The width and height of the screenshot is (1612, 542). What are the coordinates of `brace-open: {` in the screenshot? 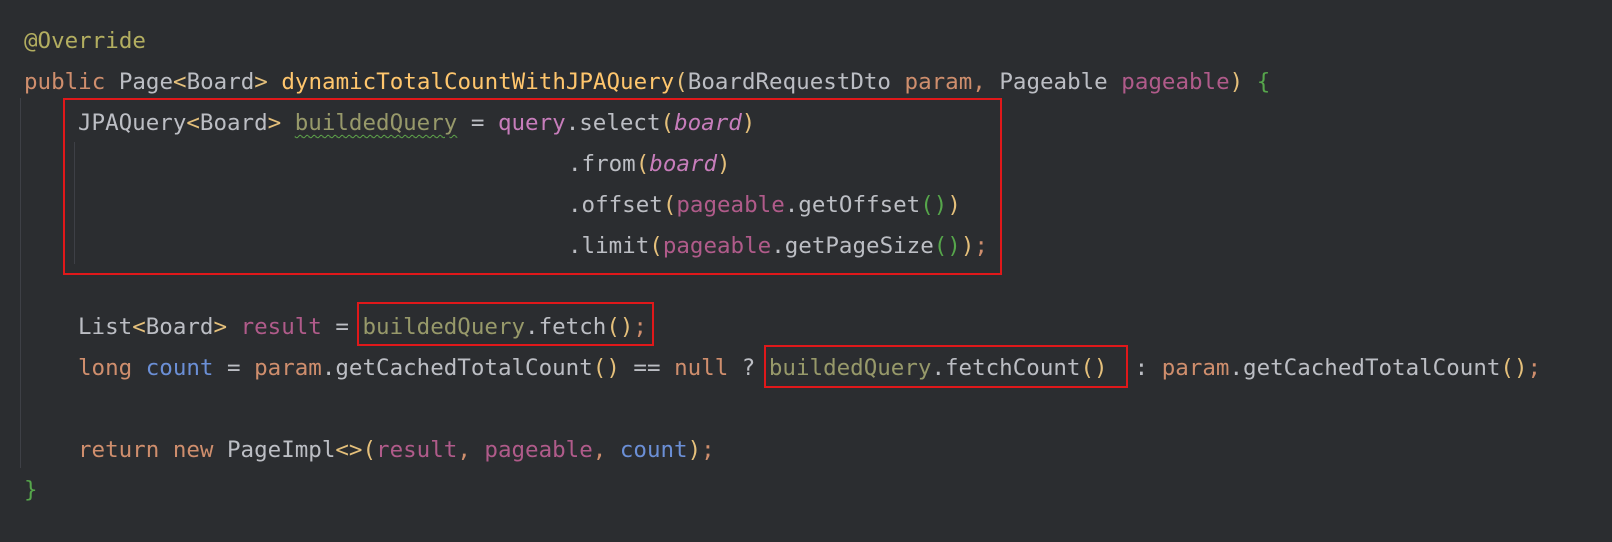 It's located at (1263, 82).